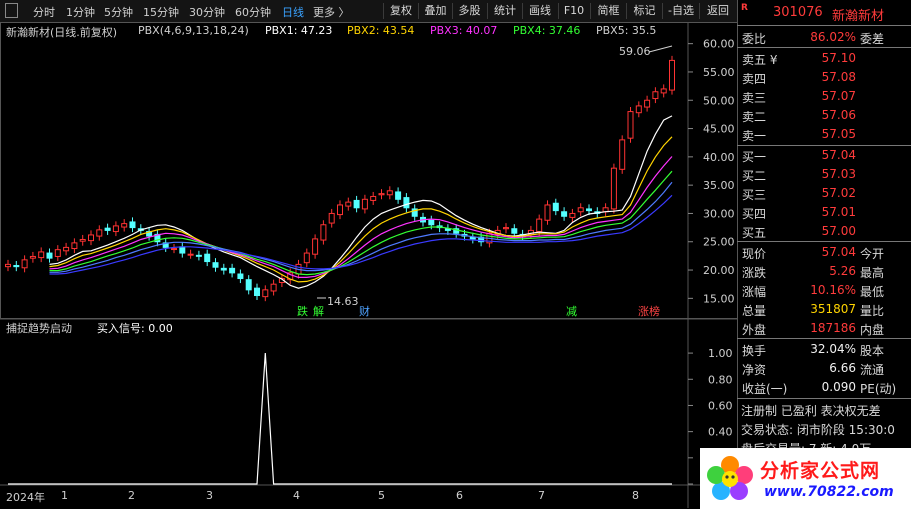  What do you see at coordinates (760, 60) in the screenshot?
I see `sell-level-label: 卖五 ¥` at bounding box center [760, 60].